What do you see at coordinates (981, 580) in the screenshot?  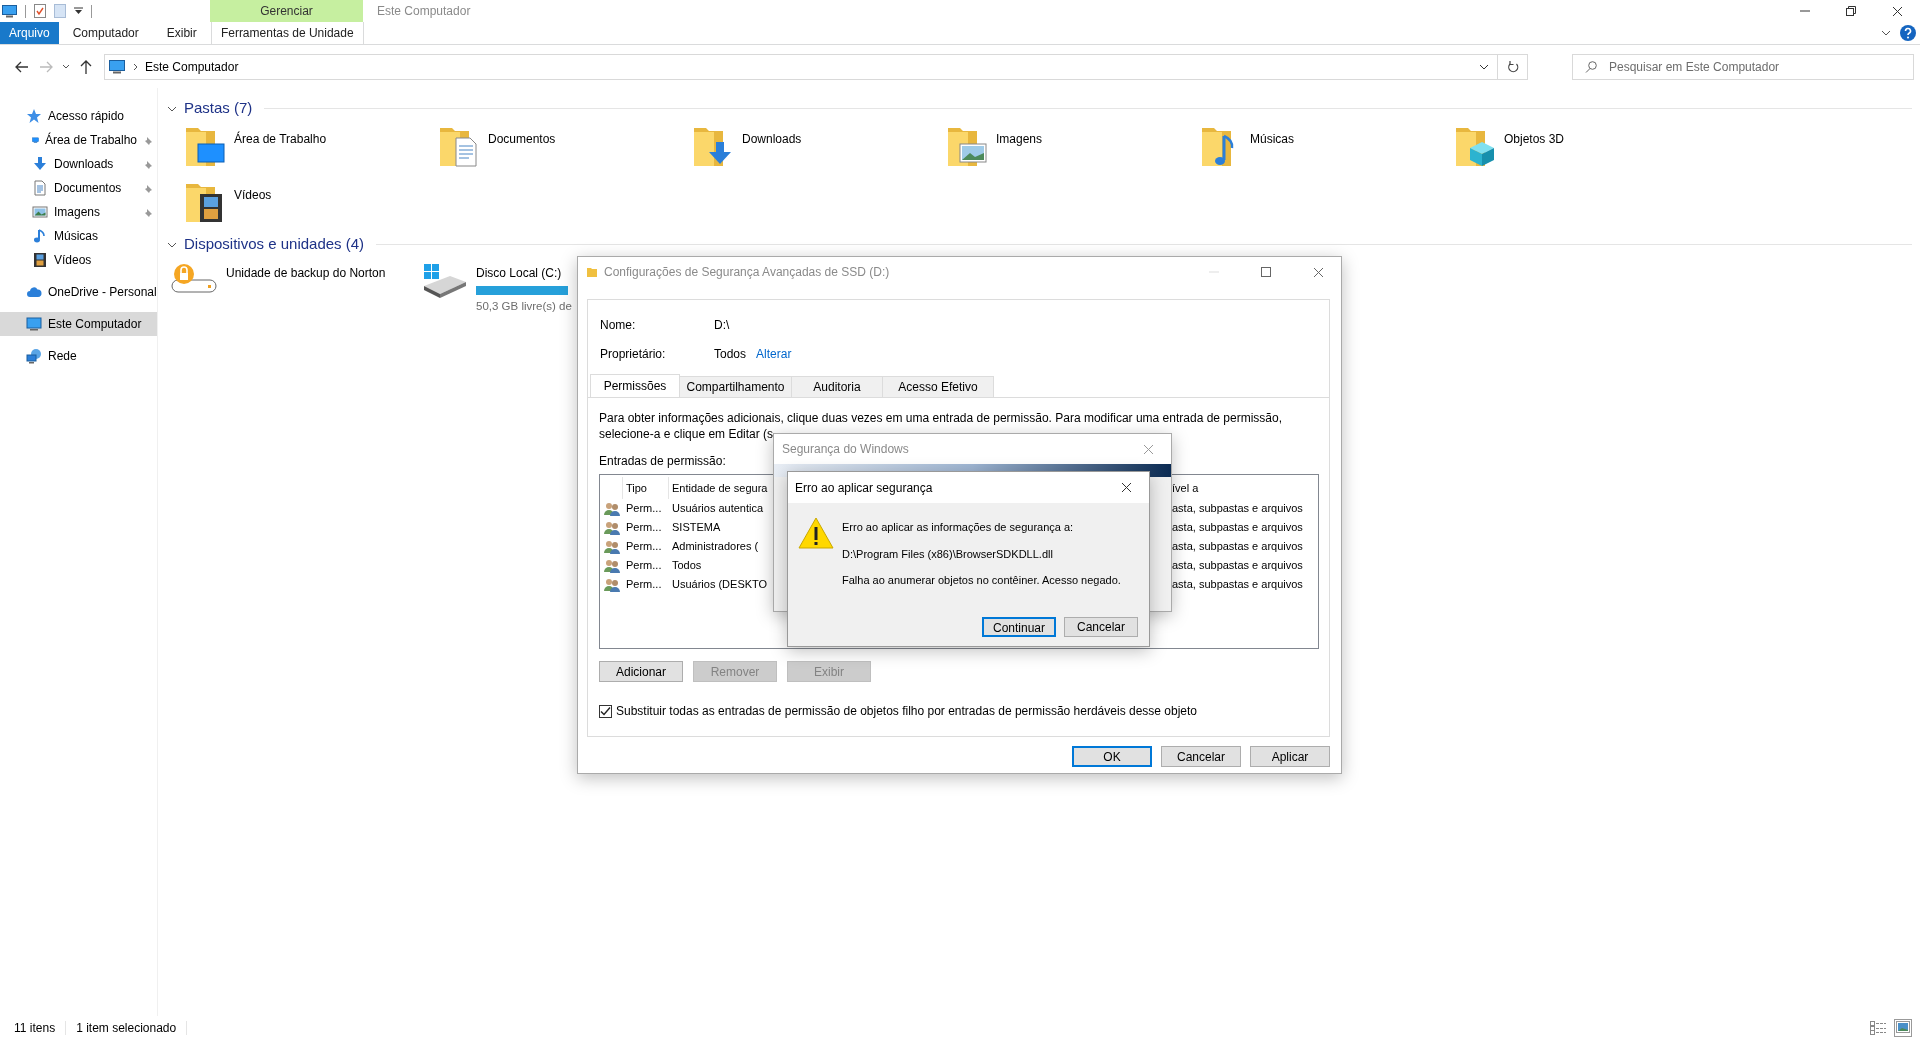 I see `error-message: Falha ao anumerar objetos no contêiner. Acesso negado.` at bounding box center [981, 580].